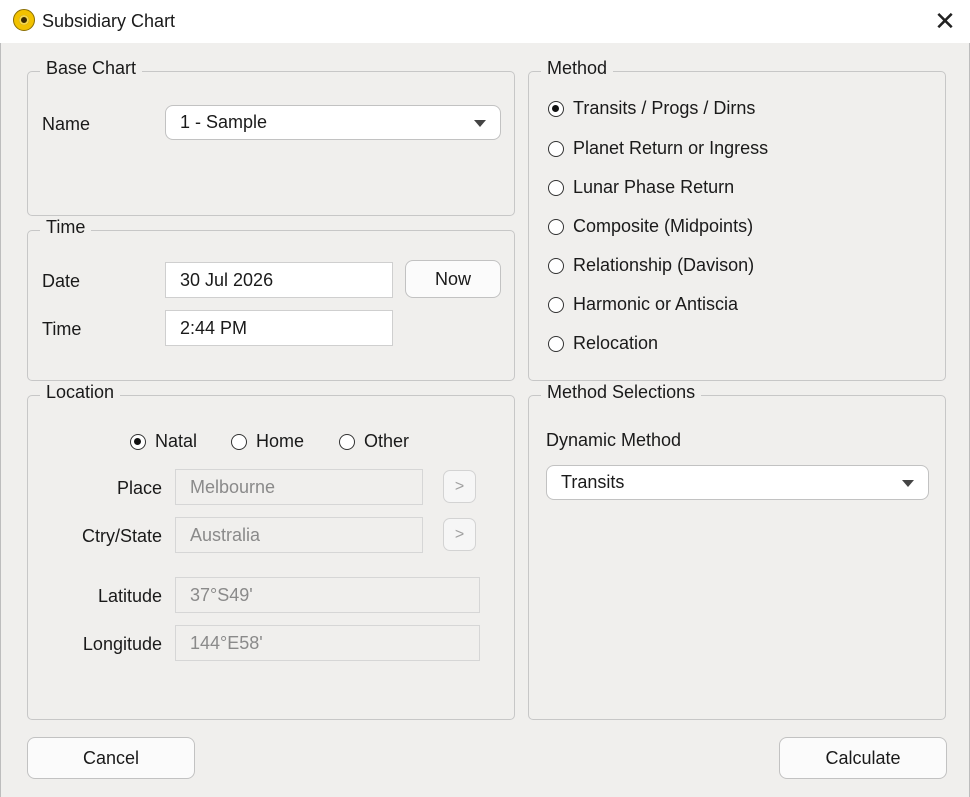  What do you see at coordinates (225, 534) in the screenshot?
I see `country-value: Australia` at bounding box center [225, 534].